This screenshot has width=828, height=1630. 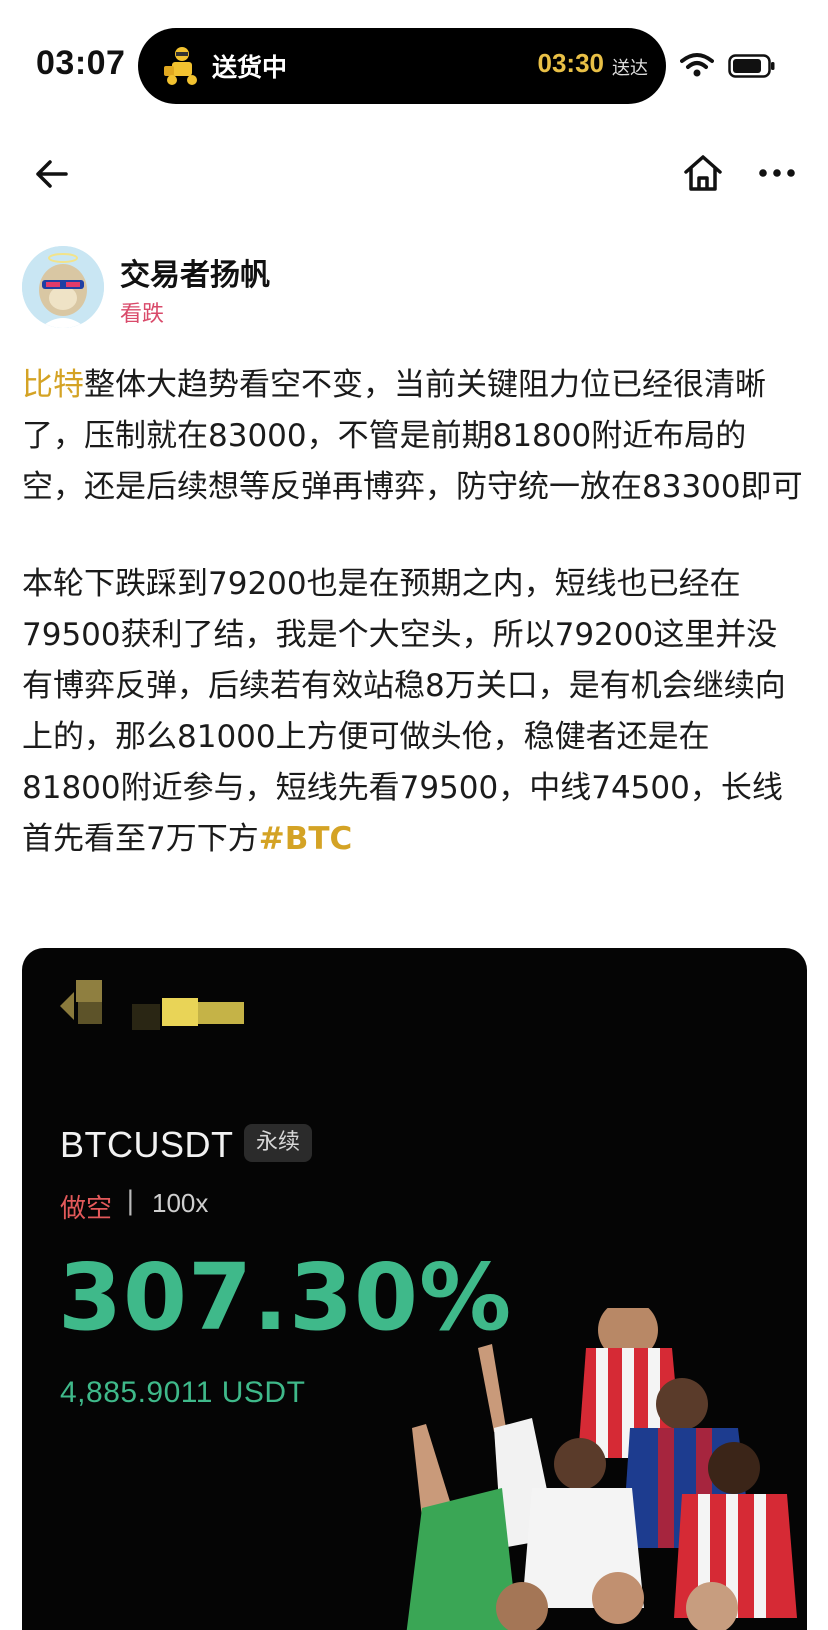 I want to click on sentiment-tag: 看跌, so click(x=142, y=314).